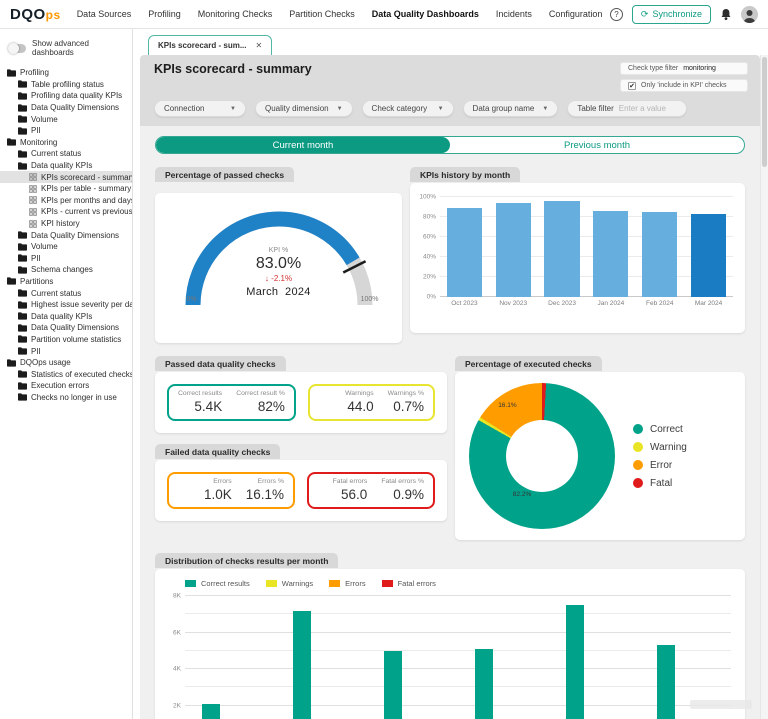  I want to click on stat-label: Warnings %, so click(405, 393).